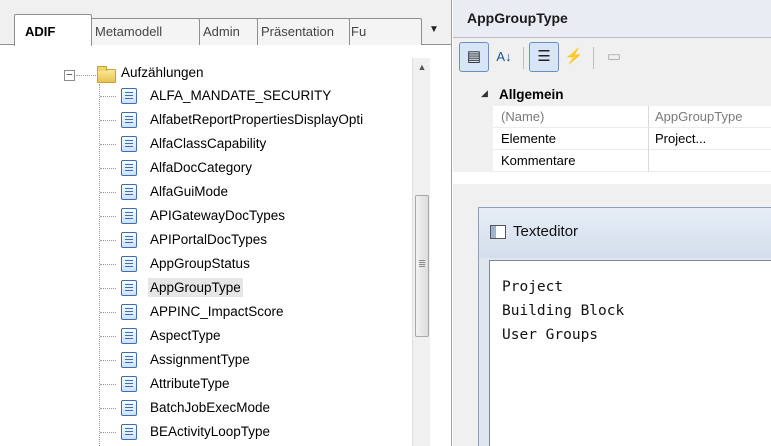 The image size is (771, 446). I want to click on property-row-kommentare: Kommentare, so click(612, 161).